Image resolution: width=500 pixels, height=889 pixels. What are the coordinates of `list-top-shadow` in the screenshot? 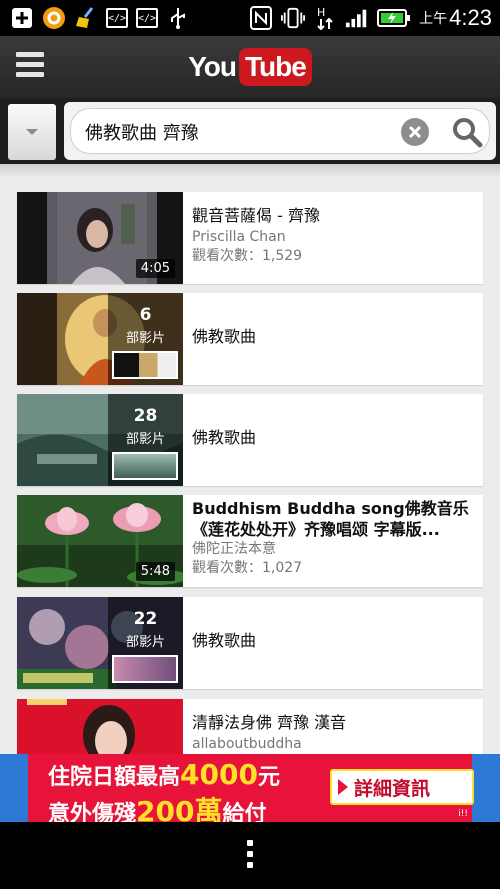 It's located at (250, 171).